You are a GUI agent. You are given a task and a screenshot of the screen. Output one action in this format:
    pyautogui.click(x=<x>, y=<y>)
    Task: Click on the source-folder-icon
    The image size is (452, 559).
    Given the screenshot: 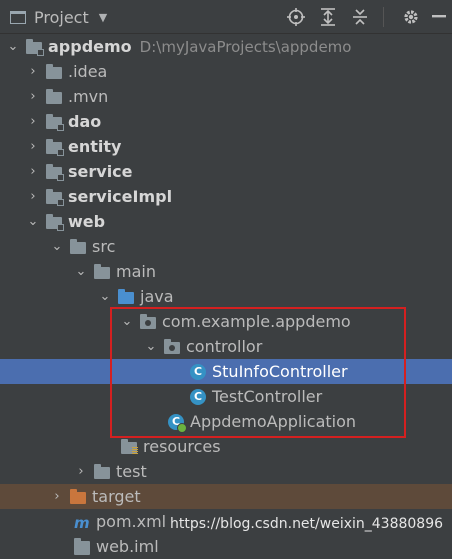 What is the action you would take?
    pyautogui.click(x=126, y=296)
    